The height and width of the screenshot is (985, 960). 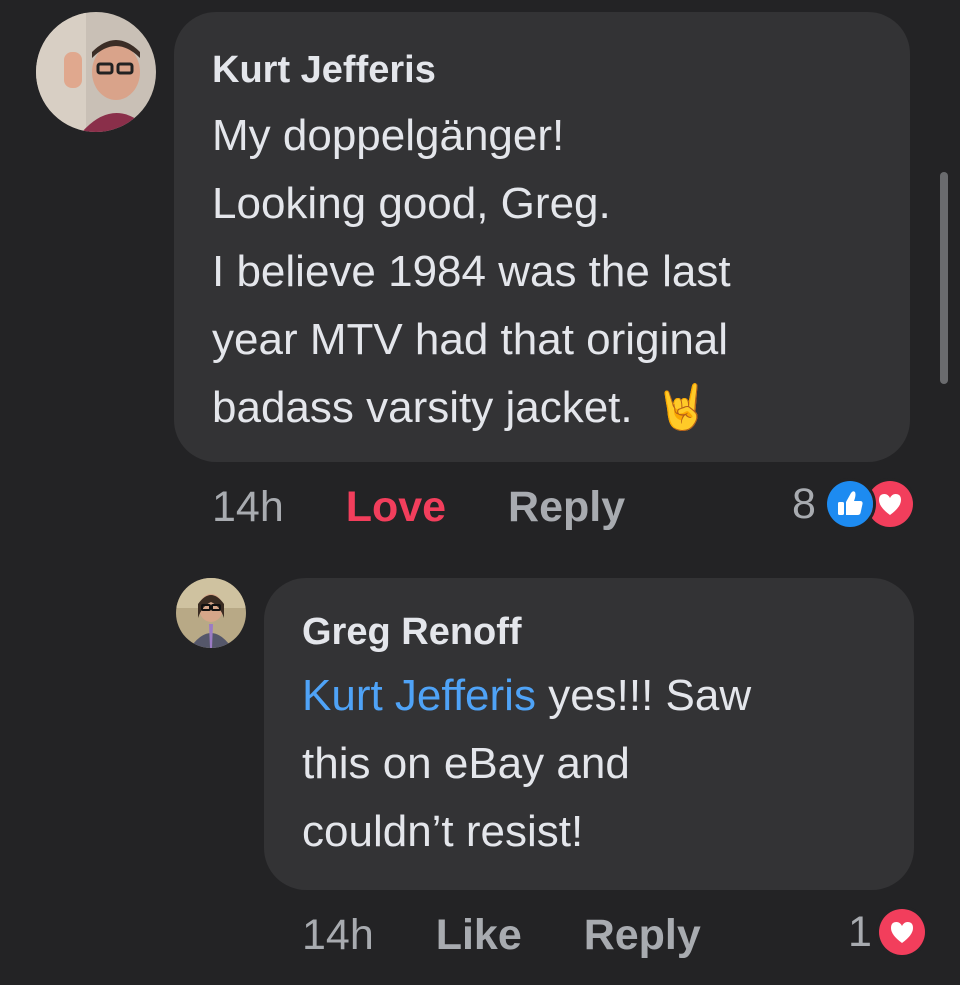 What do you see at coordinates (388, 135) in the screenshot?
I see `comment-text-line: My doppelgänger!` at bounding box center [388, 135].